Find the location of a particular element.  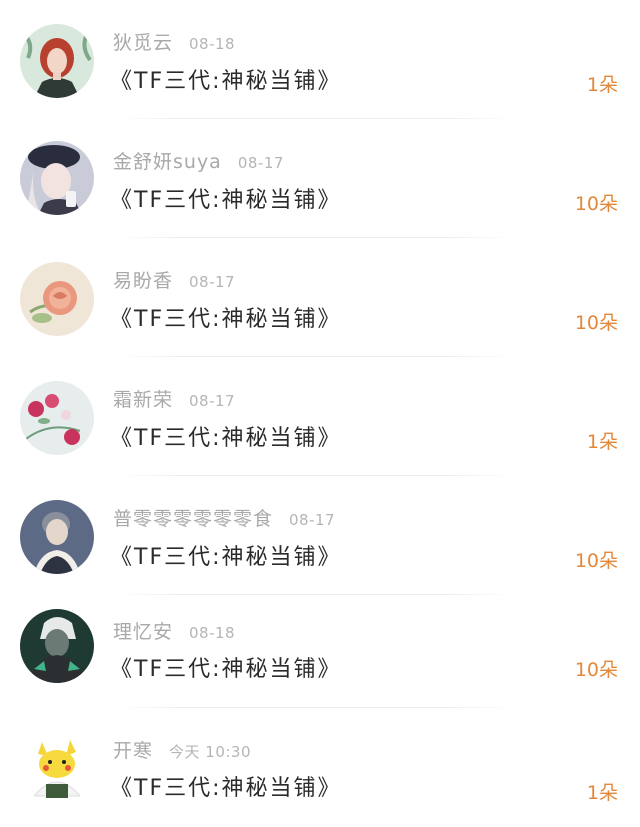

red-haired-girl-avatar is located at coordinates (57, 61).